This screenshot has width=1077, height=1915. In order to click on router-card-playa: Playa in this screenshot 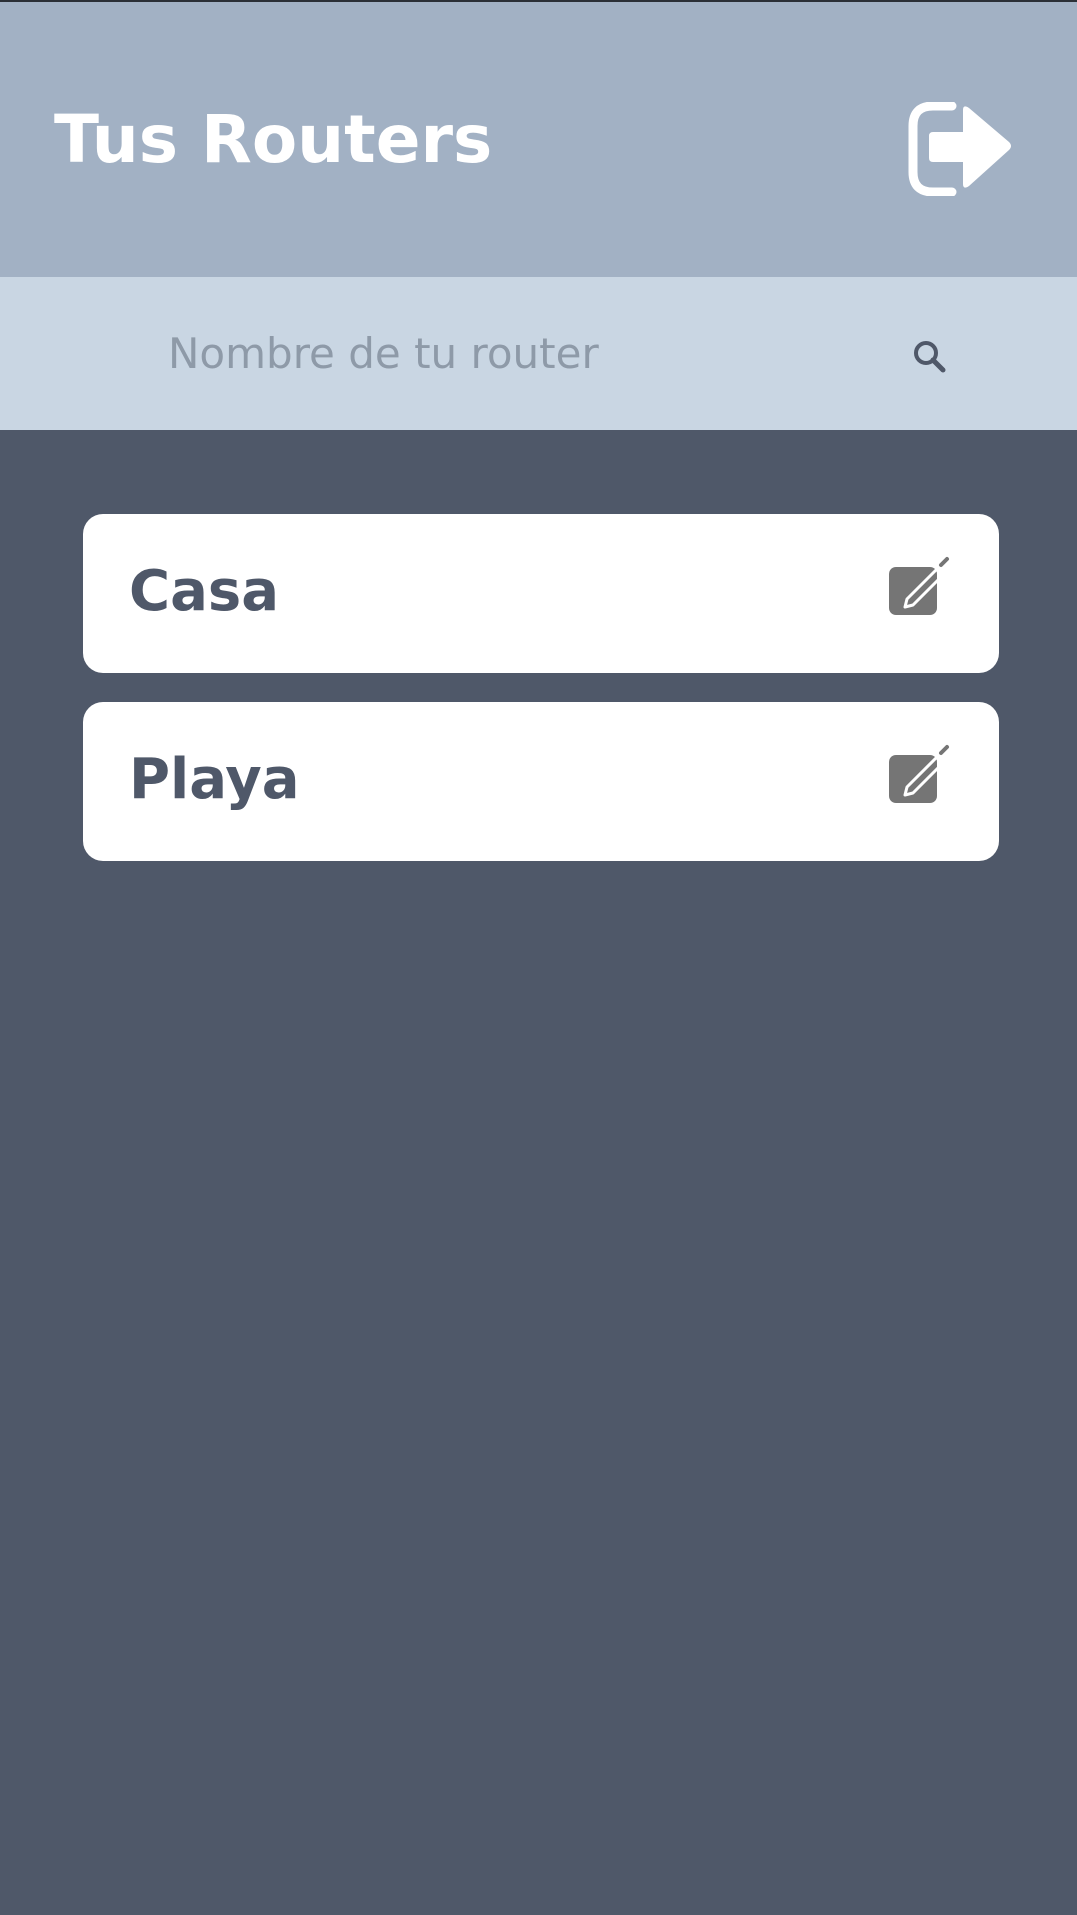, I will do `click(541, 781)`.